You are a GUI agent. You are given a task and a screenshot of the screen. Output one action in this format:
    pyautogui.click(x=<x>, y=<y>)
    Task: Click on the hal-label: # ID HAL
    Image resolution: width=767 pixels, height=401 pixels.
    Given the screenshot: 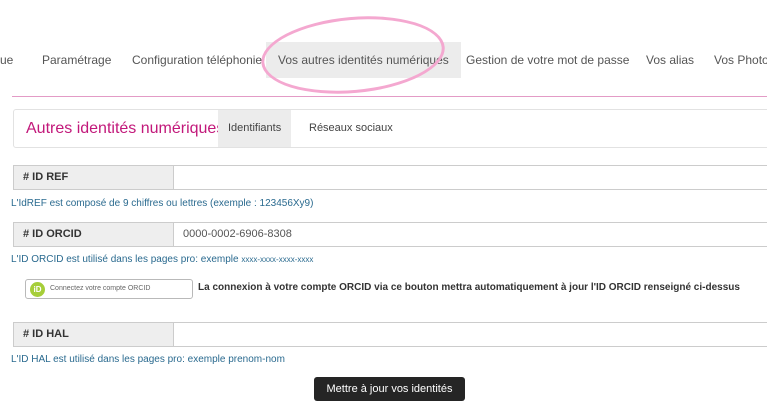 What is the action you would take?
    pyautogui.click(x=94, y=334)
    